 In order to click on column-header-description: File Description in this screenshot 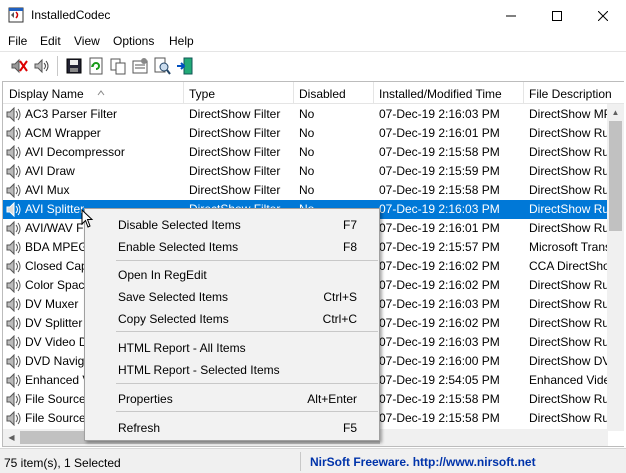, I will do `click(570, 94)`.